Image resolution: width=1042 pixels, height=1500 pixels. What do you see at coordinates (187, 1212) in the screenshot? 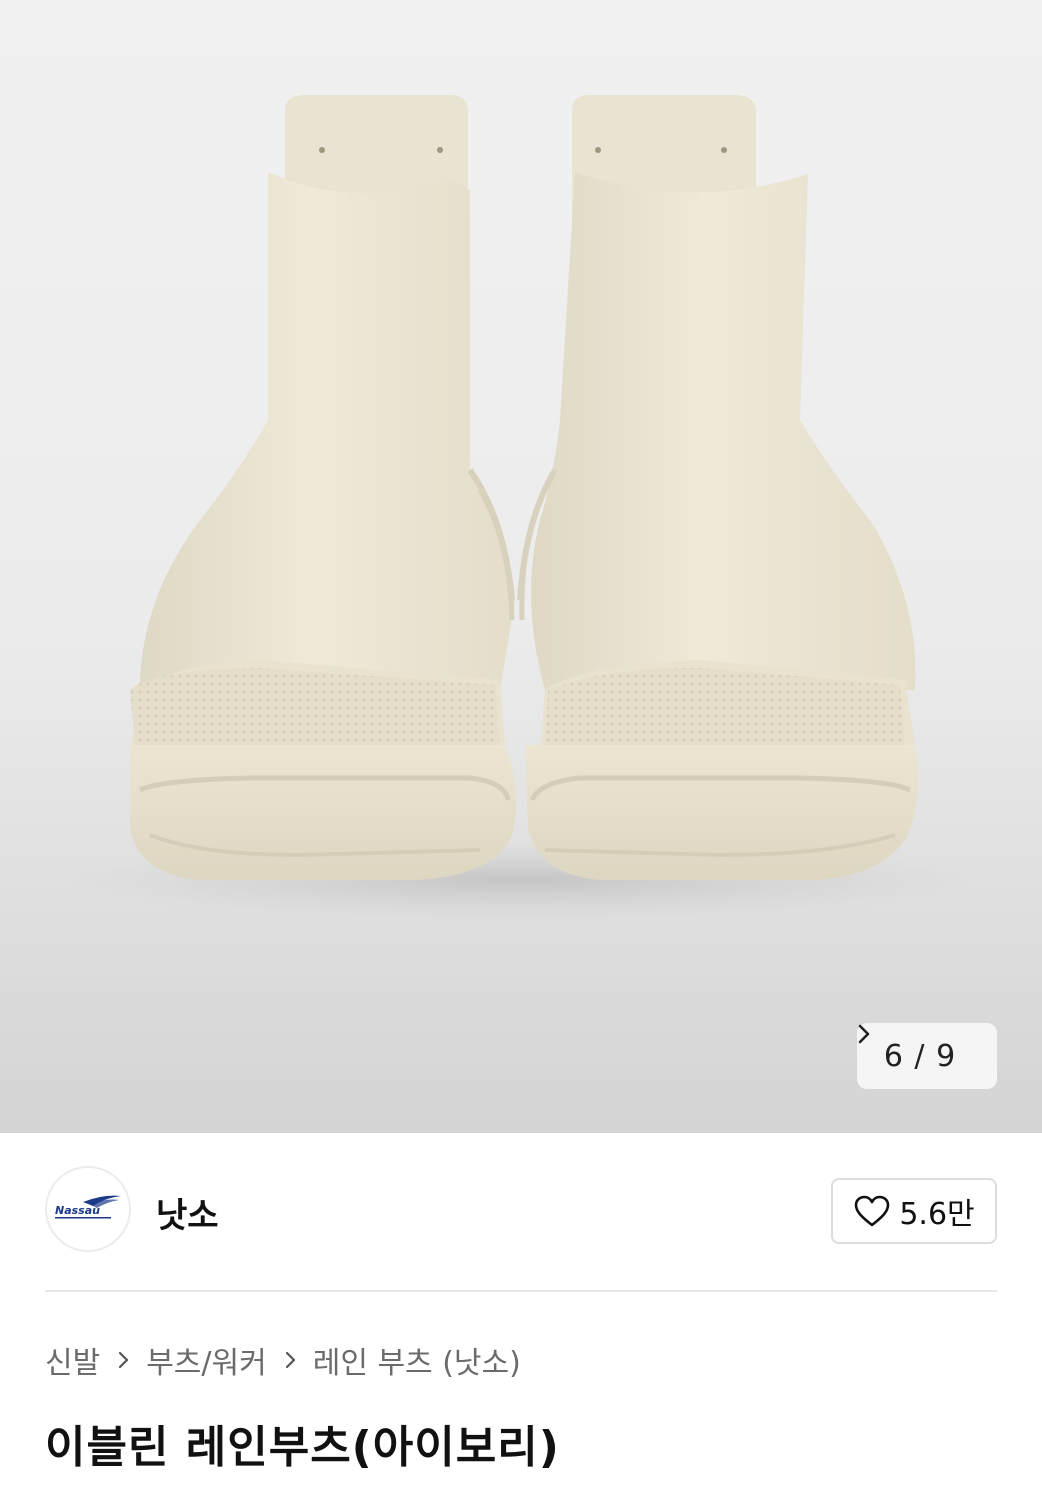
I see `brand-name: 낫소` at bounding box center [187, 1212].